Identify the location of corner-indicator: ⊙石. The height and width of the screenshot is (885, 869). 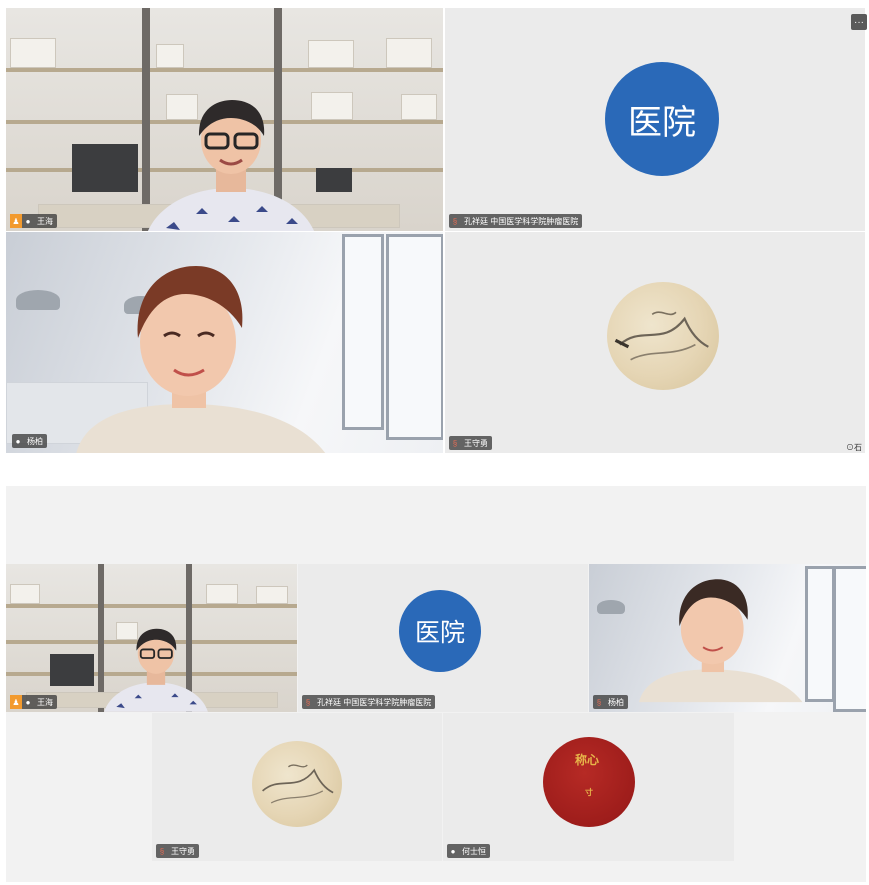
(854, 447).